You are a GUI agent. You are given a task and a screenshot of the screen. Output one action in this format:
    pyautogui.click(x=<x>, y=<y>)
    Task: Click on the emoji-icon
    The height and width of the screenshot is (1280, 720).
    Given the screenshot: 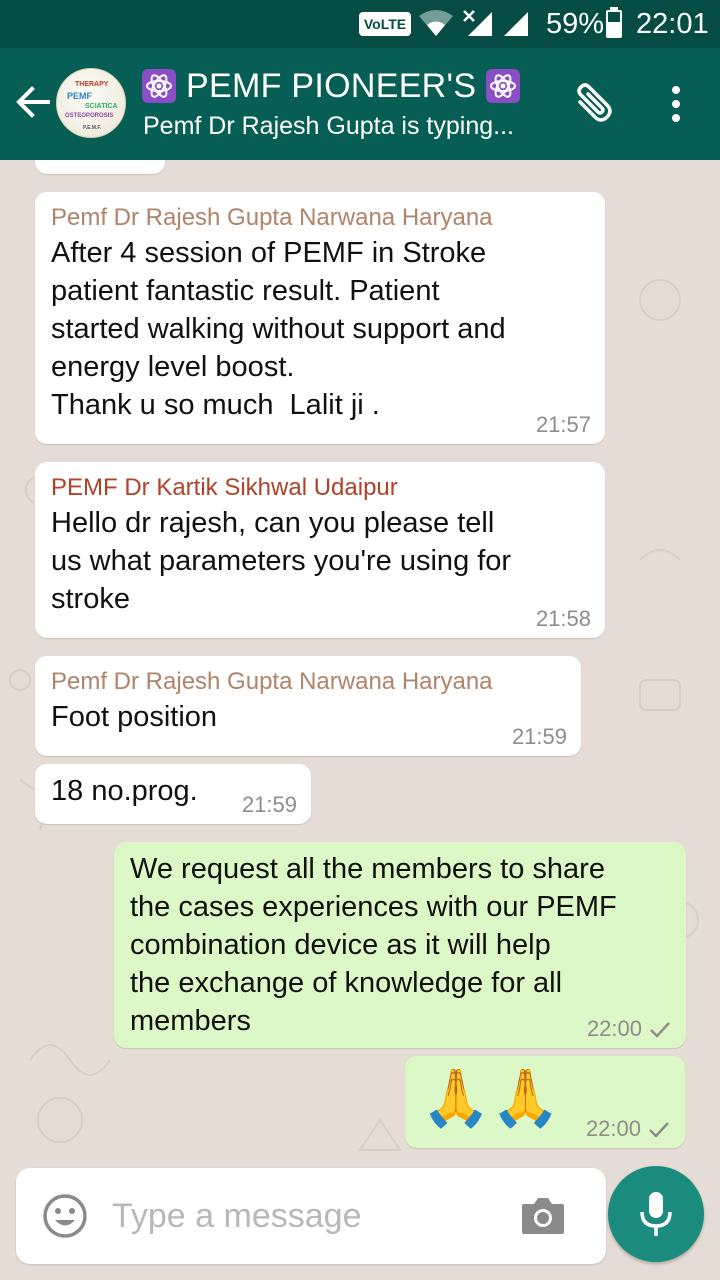 What is the action you would take?
    pyautogui.click(x=65, y=1216)
    